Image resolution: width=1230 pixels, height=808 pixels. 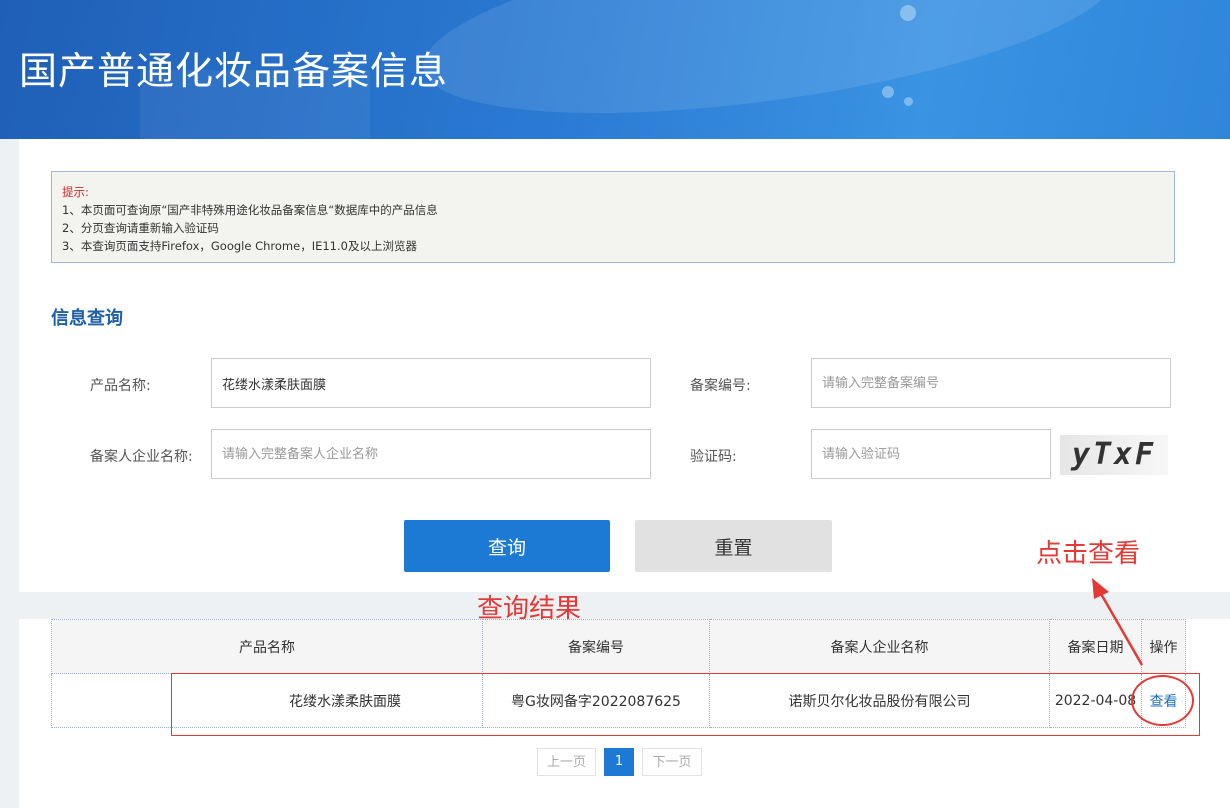 What do you see at coordinates (879, 646) in the screenshot?
I see `col-company: 备案人企业名称` at bounding box center [879, 646].